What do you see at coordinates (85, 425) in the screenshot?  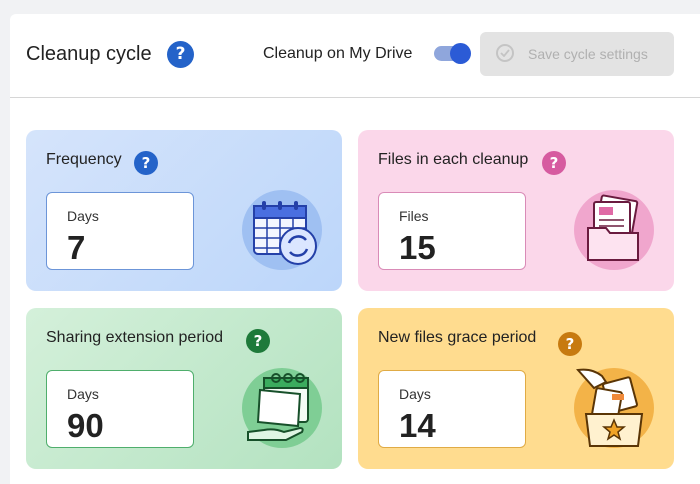 I see `sharing-period-value: 90` at bounding box center [85, 425].